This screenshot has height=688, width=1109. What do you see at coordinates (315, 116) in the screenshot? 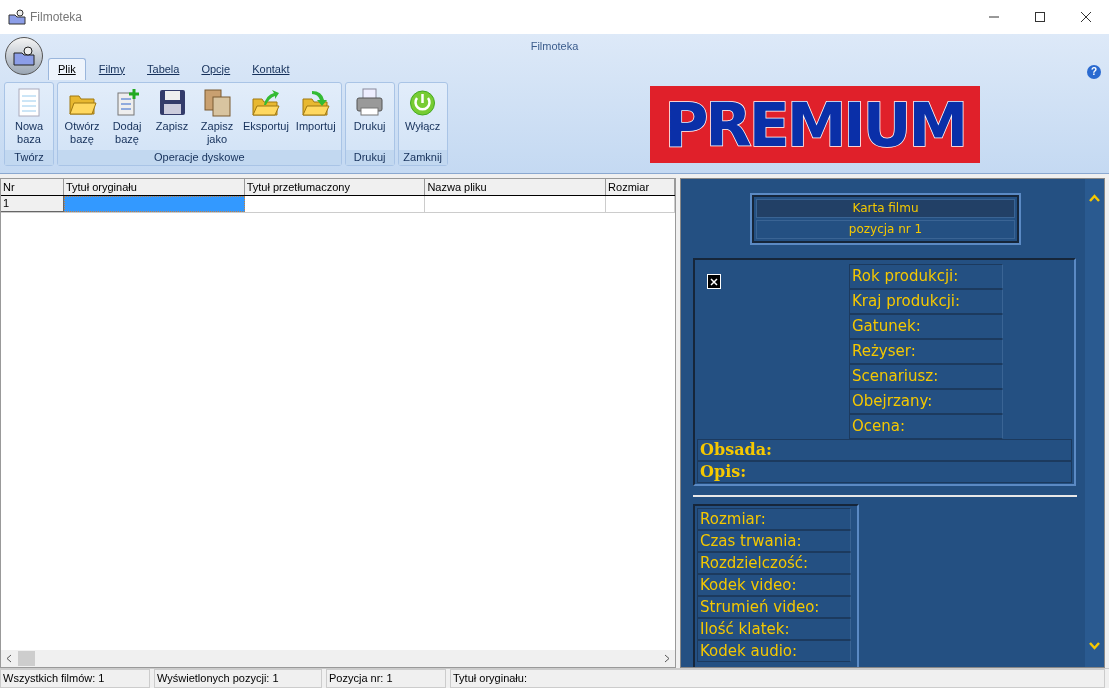
I see `ribbon-button: Importuj` at bounding box center [315, 116].